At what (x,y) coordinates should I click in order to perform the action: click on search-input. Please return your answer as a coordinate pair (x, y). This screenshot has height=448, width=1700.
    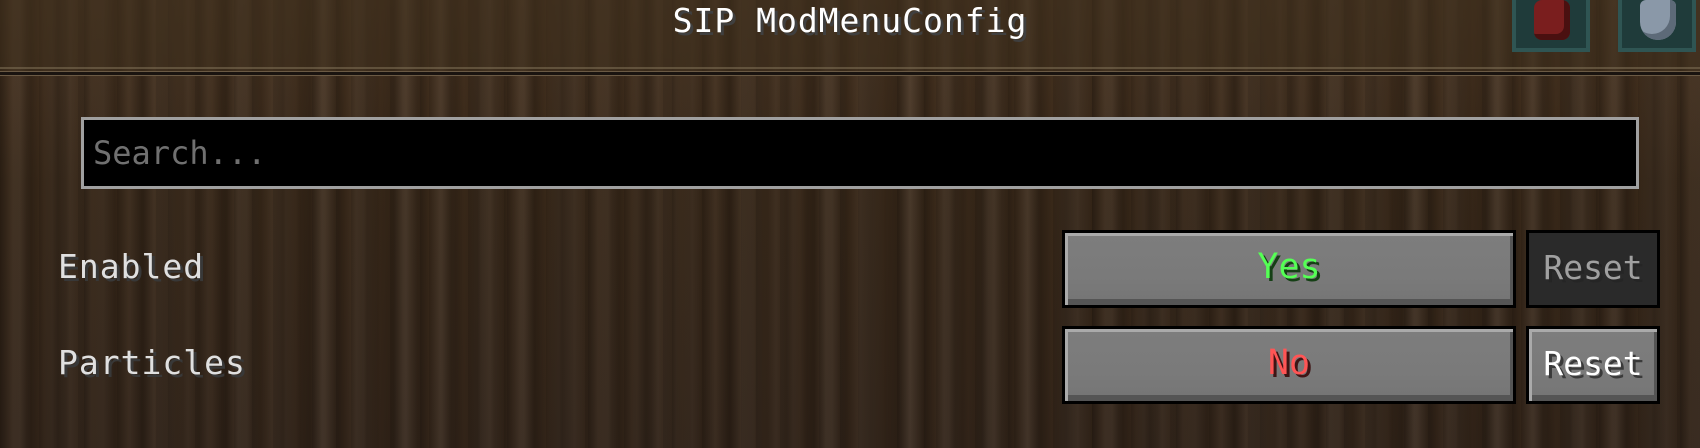
    Looking at the image, I should click on (860, 153).